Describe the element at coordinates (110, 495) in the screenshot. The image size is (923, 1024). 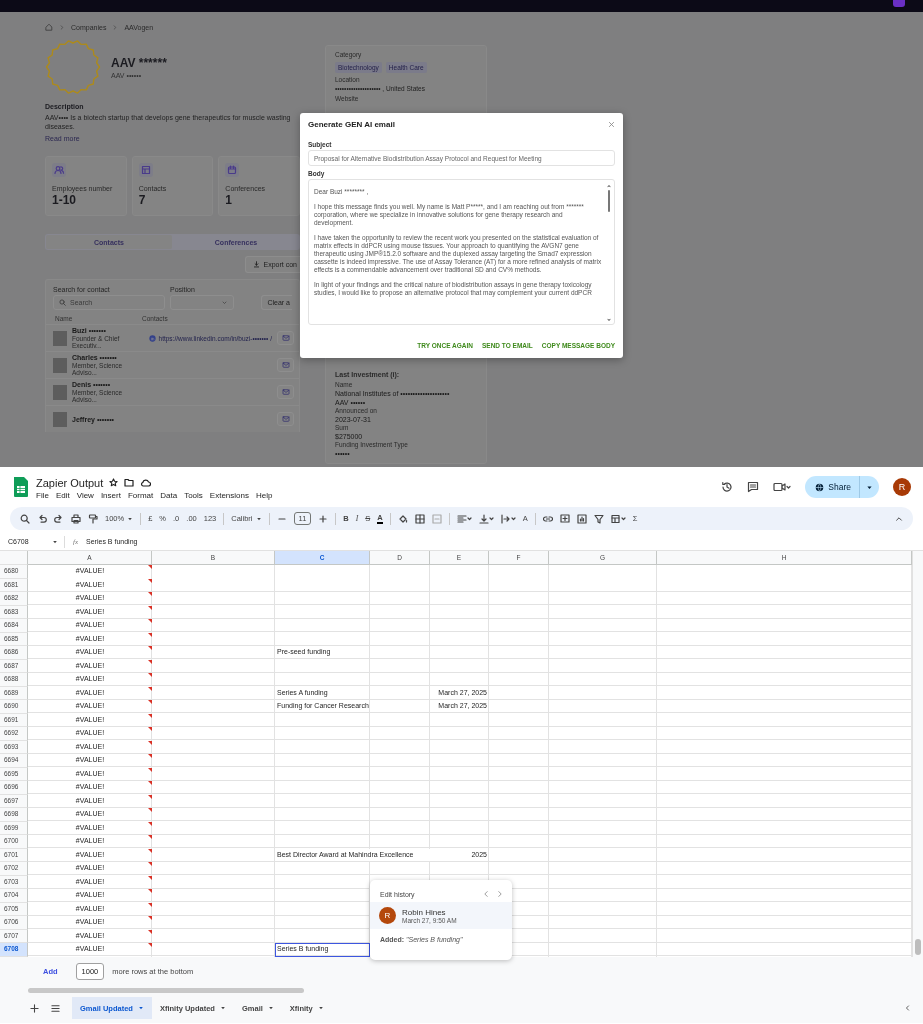
I see `menu-item: Insert` at that location.